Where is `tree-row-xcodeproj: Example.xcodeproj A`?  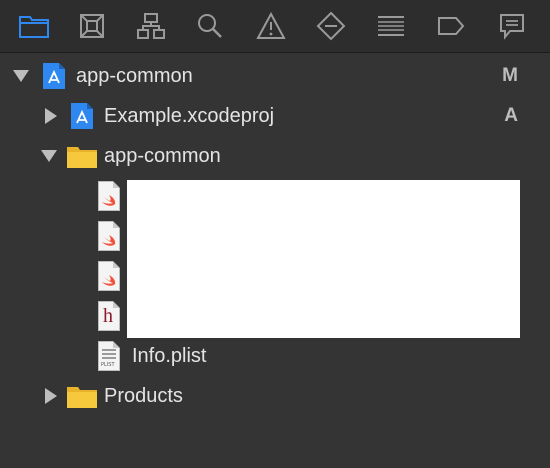 tree-row-xcodeproj: Example.xcodeproj A is located at coordinates (275, 116).